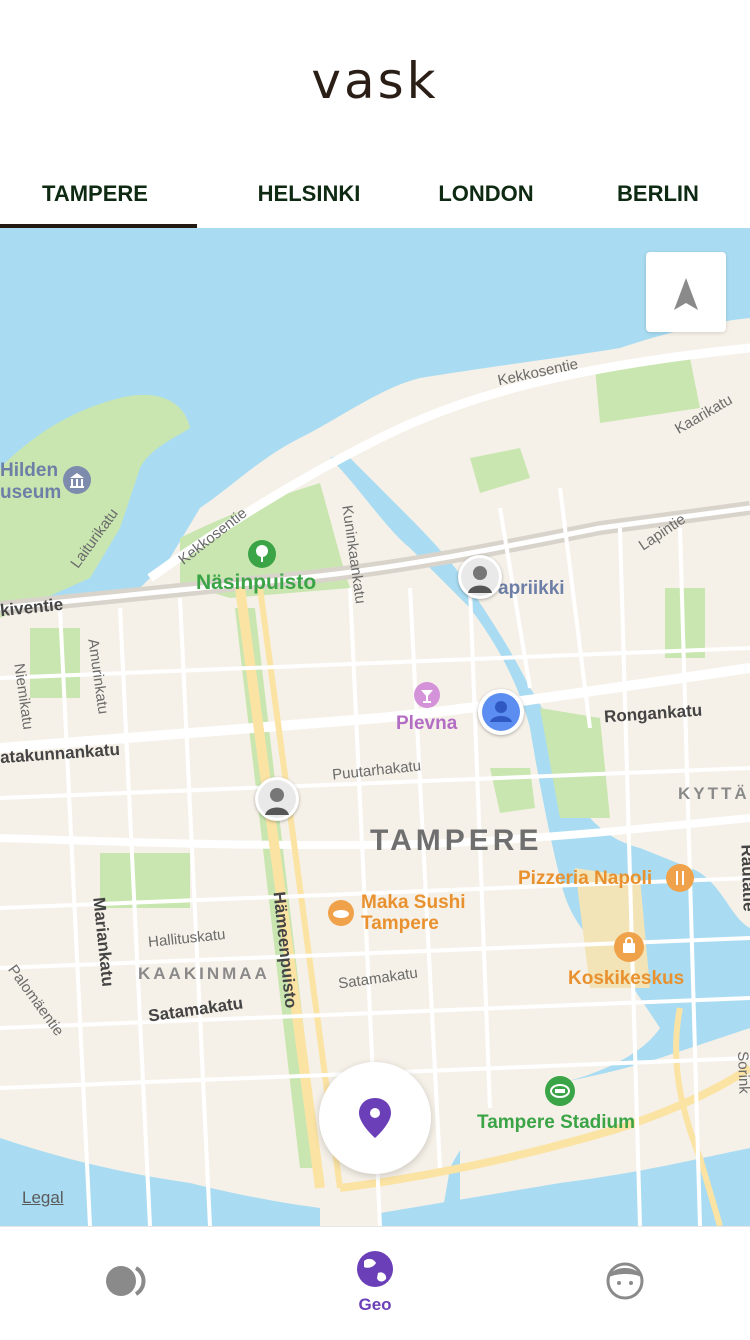 The image size is (750, 1340). What do you see at coordinates (256, 583) in the screenshot?
I see `poi-label-nasinpuisto: Näsinpuisto` at bounding box center [256, 583].